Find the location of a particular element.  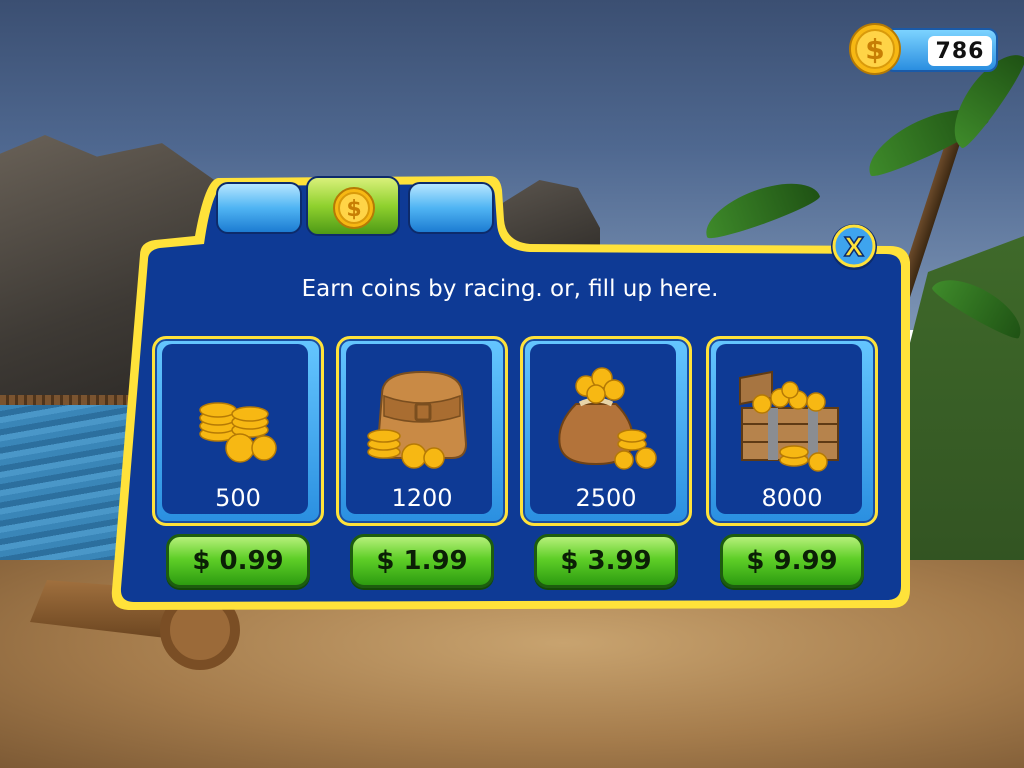

close-icon: X is located at coordinates (854, 247).